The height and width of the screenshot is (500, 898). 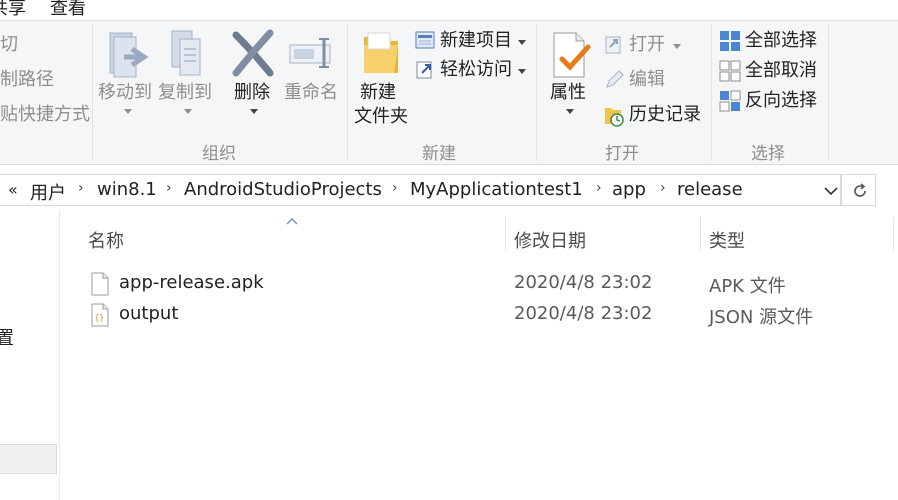 What do you see at coordinates (614, 117) in the screenshot?
I see `history-icon` at bounding box center [614, 117].